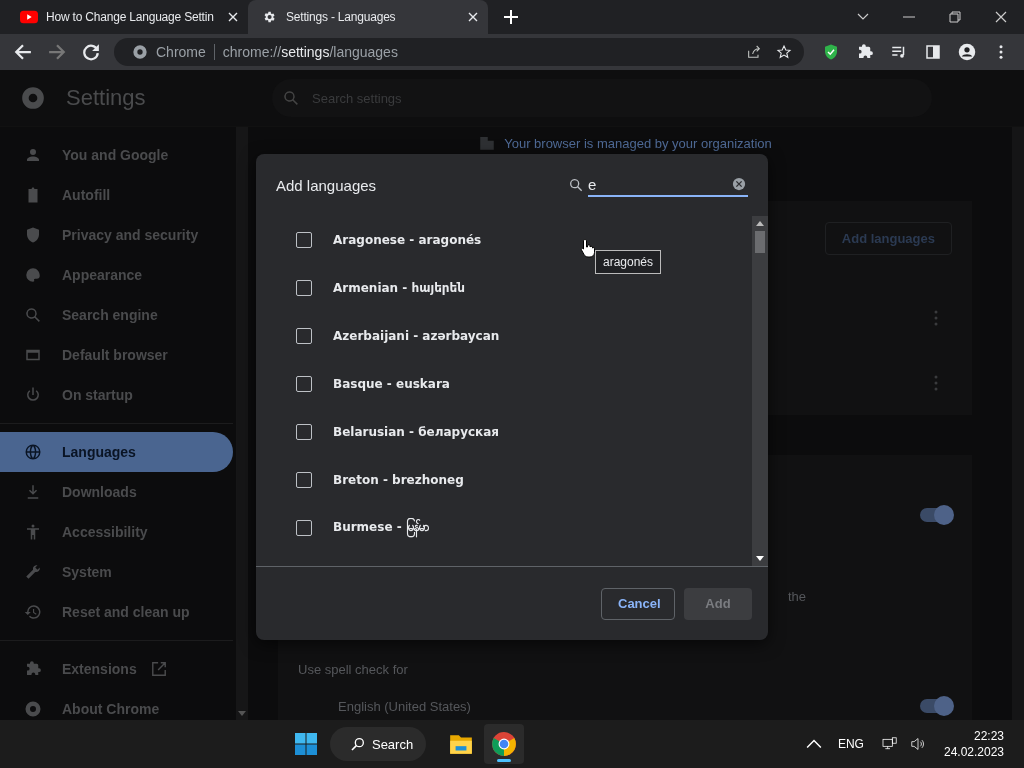 This screenshot has height=768, width=1024. What do you see at coordinates (91, 52) in the screenshot?
I see `reload-icon` at bounding box center [91, 52].